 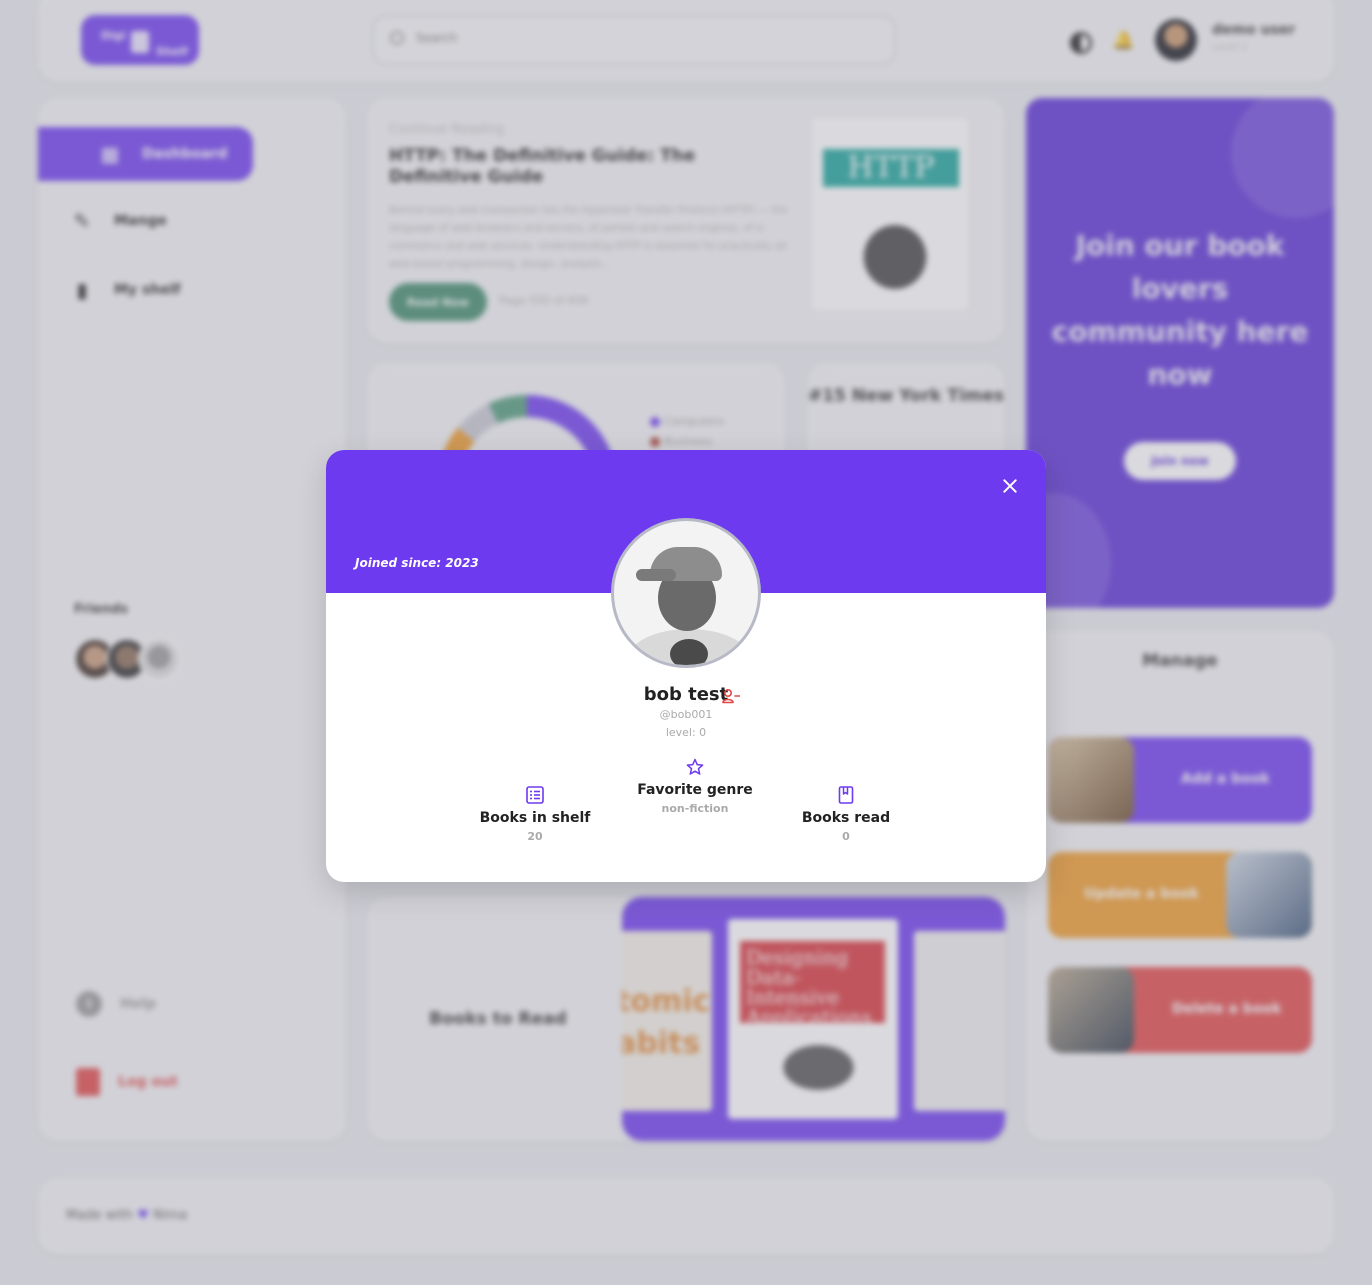 I want to click on bookmark-book-icon, so click(x=846, y=795).